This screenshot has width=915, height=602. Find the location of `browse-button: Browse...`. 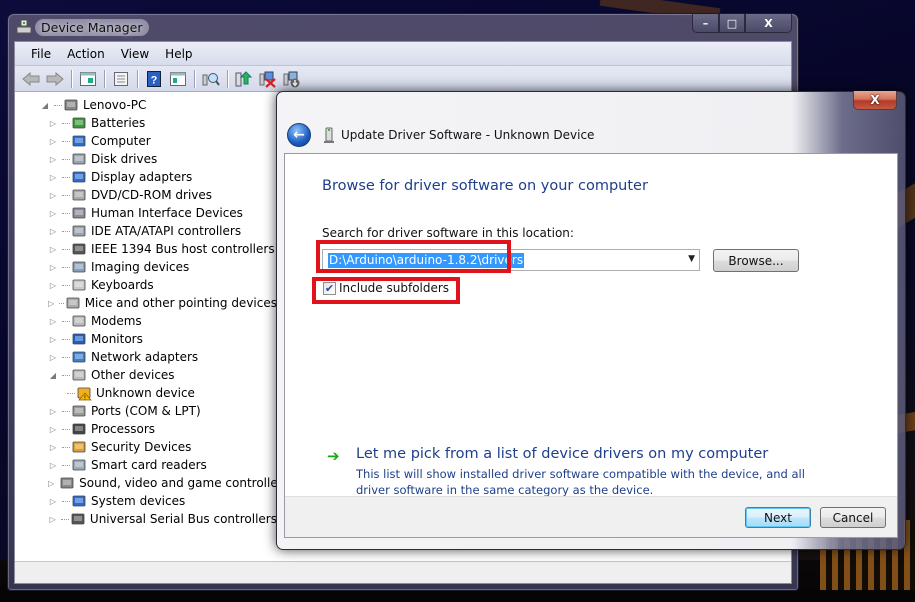

browse-button: Browse... is located at coordinates (756, 260).